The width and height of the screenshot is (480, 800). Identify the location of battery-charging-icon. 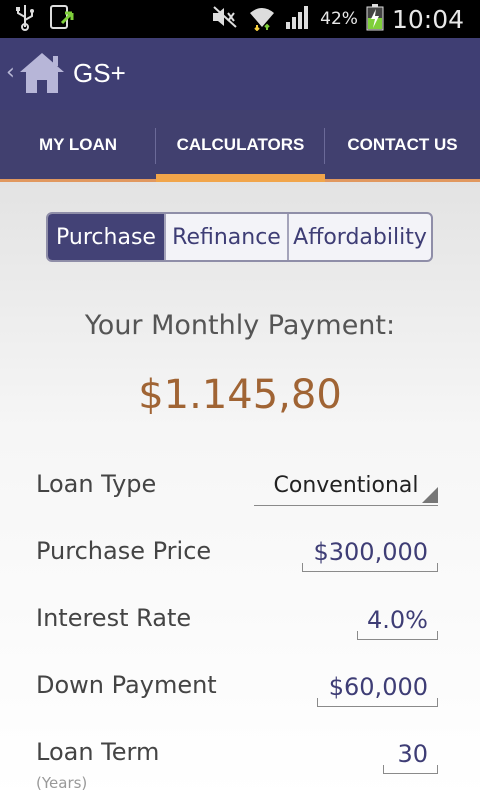
(375, 19).